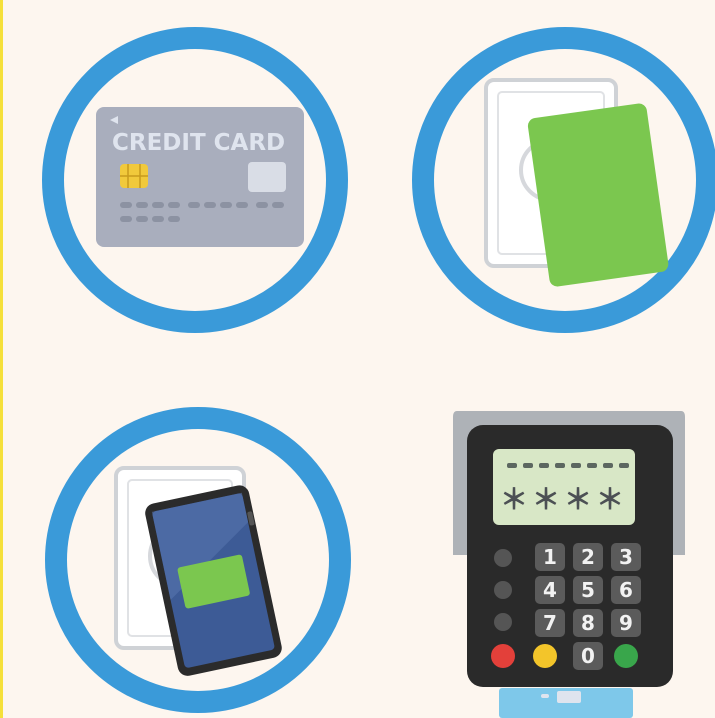 The width and height of the screenshot is (715, 718). I want to click on green-card, so click(598, 195).